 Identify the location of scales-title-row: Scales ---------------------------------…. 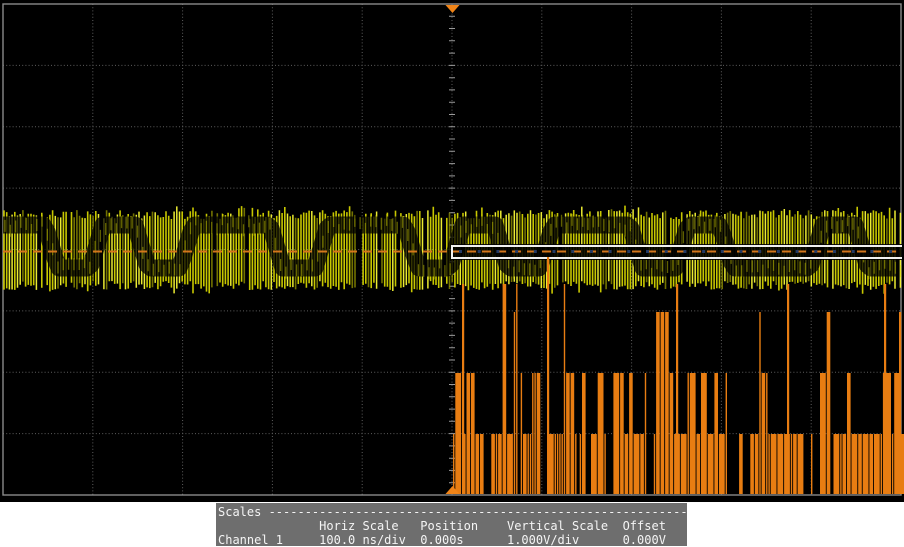
(453, 512).